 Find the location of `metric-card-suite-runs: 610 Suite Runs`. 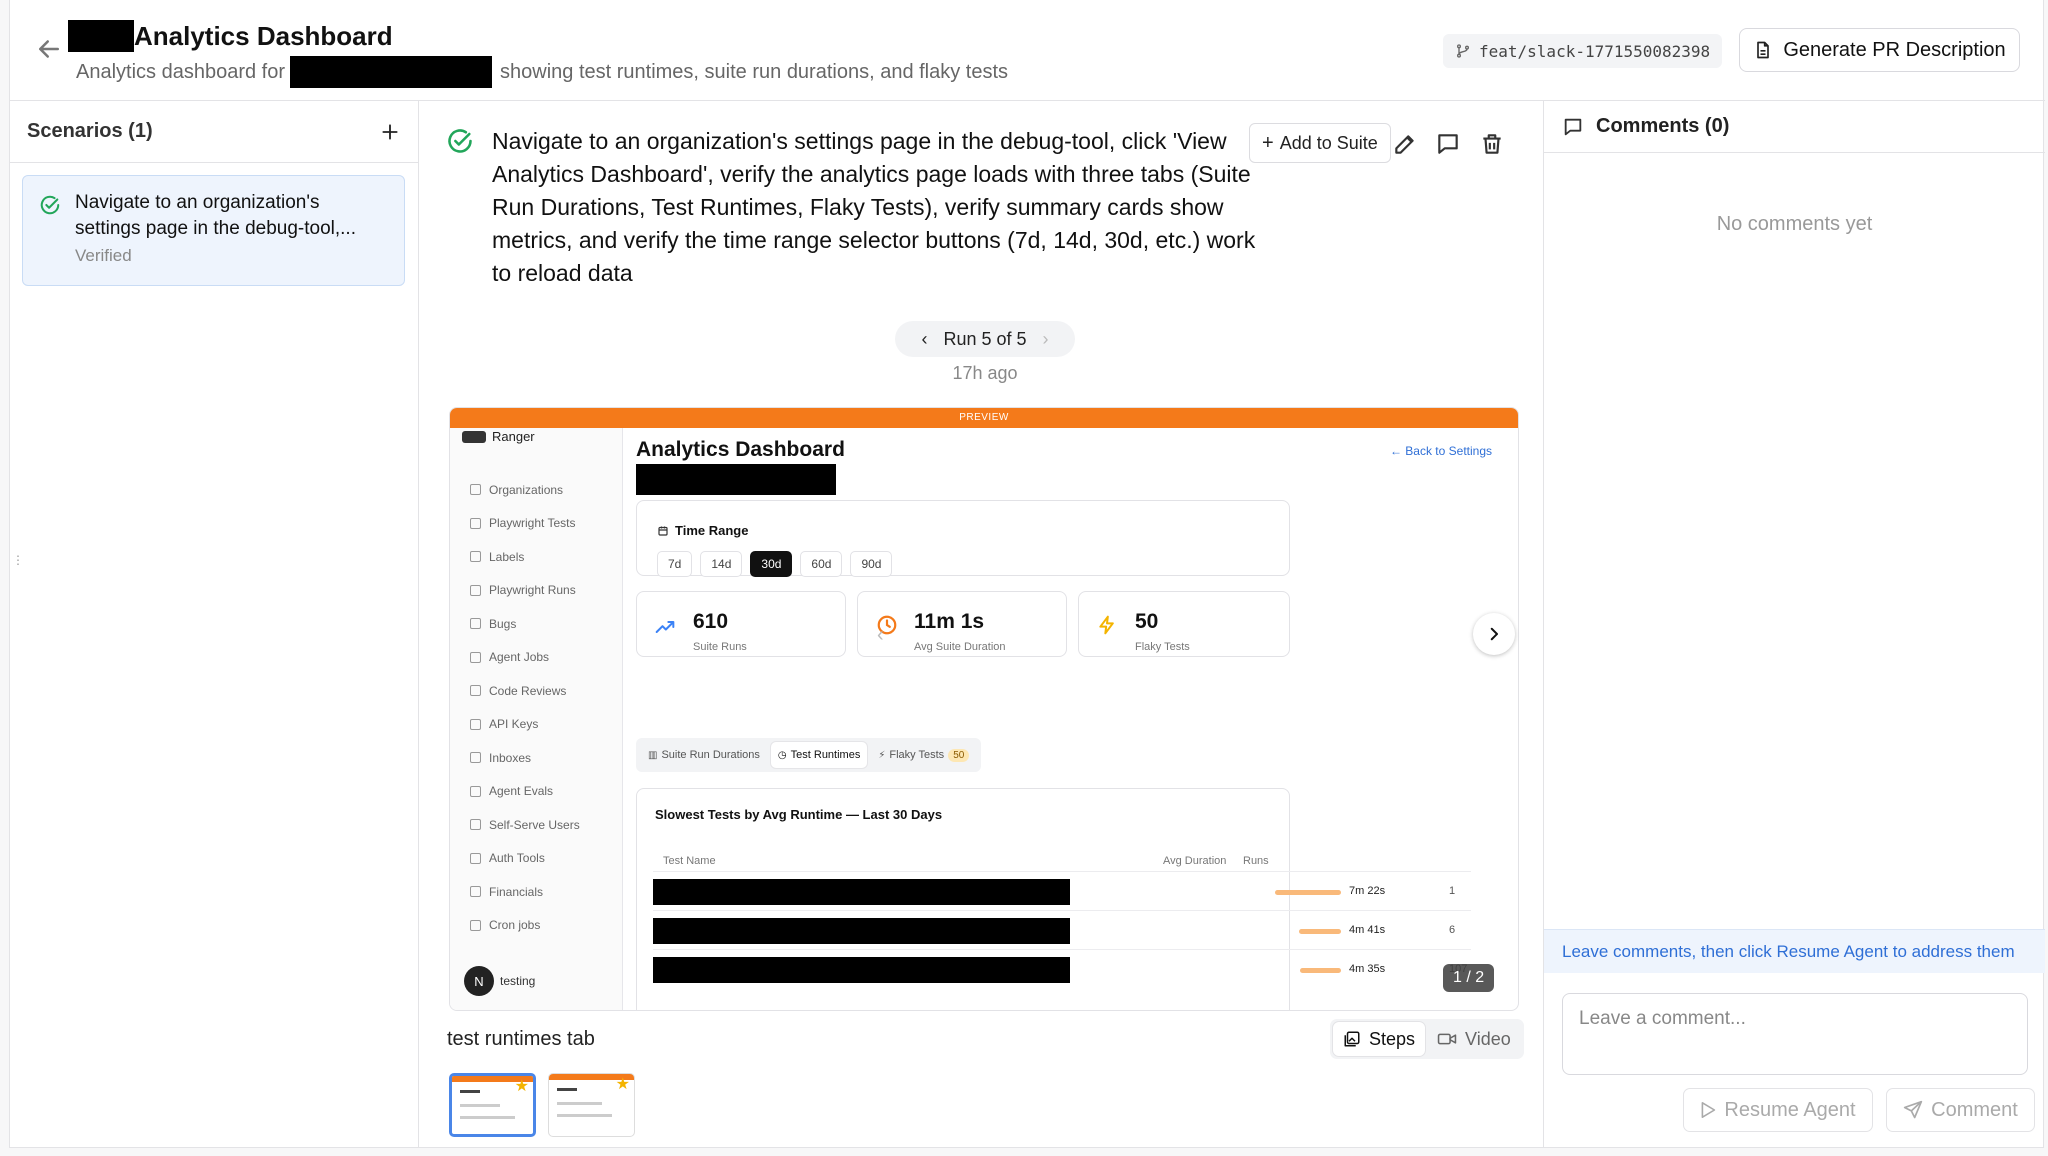

metric-card-suite-runs: 610 Suite Runs is located at coordinates (741, 624).